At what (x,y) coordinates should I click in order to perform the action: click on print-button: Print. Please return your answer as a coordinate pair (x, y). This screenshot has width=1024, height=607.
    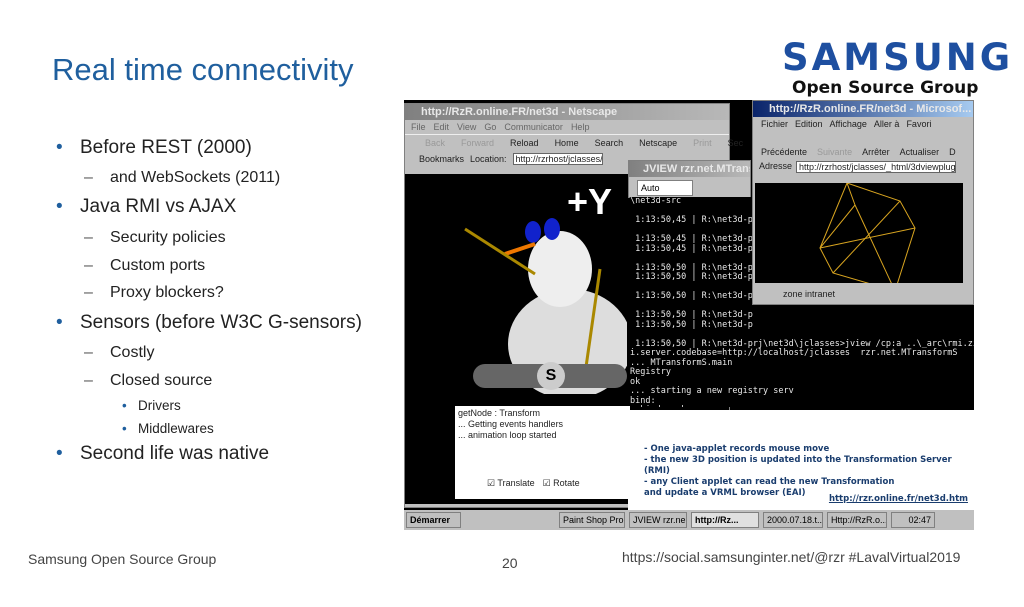
    Looking at the image, I should click on (702, 143).